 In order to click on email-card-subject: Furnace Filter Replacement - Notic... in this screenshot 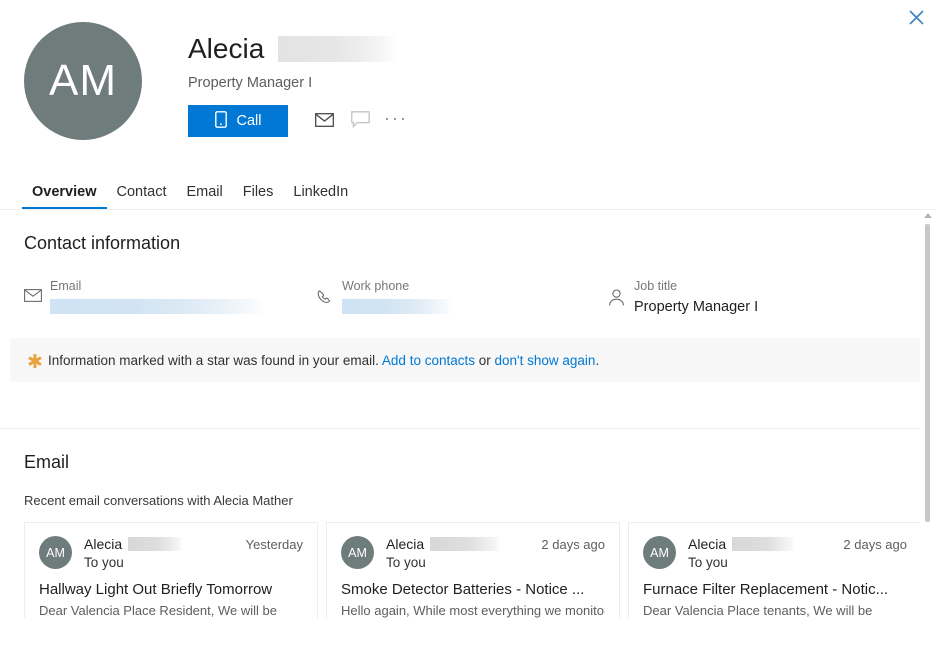, I will do `click(766, 589)`.